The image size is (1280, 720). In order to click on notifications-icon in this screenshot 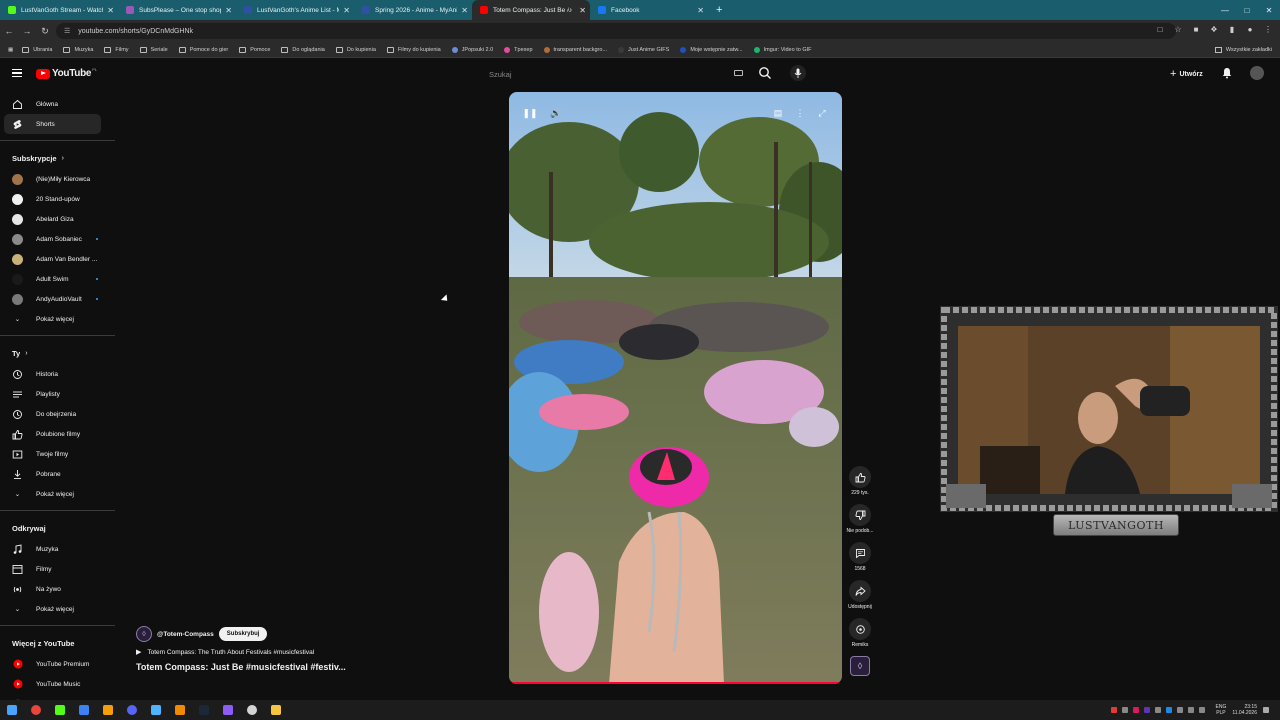, I will do `click(1266, 710)`.